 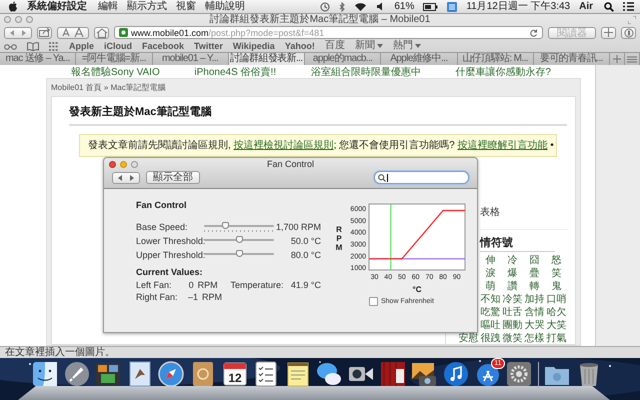 What do you see at coordinates (512, 259) in the screenshot?
I see `emoticon-link: 冷` at bounding box center [512, 259].